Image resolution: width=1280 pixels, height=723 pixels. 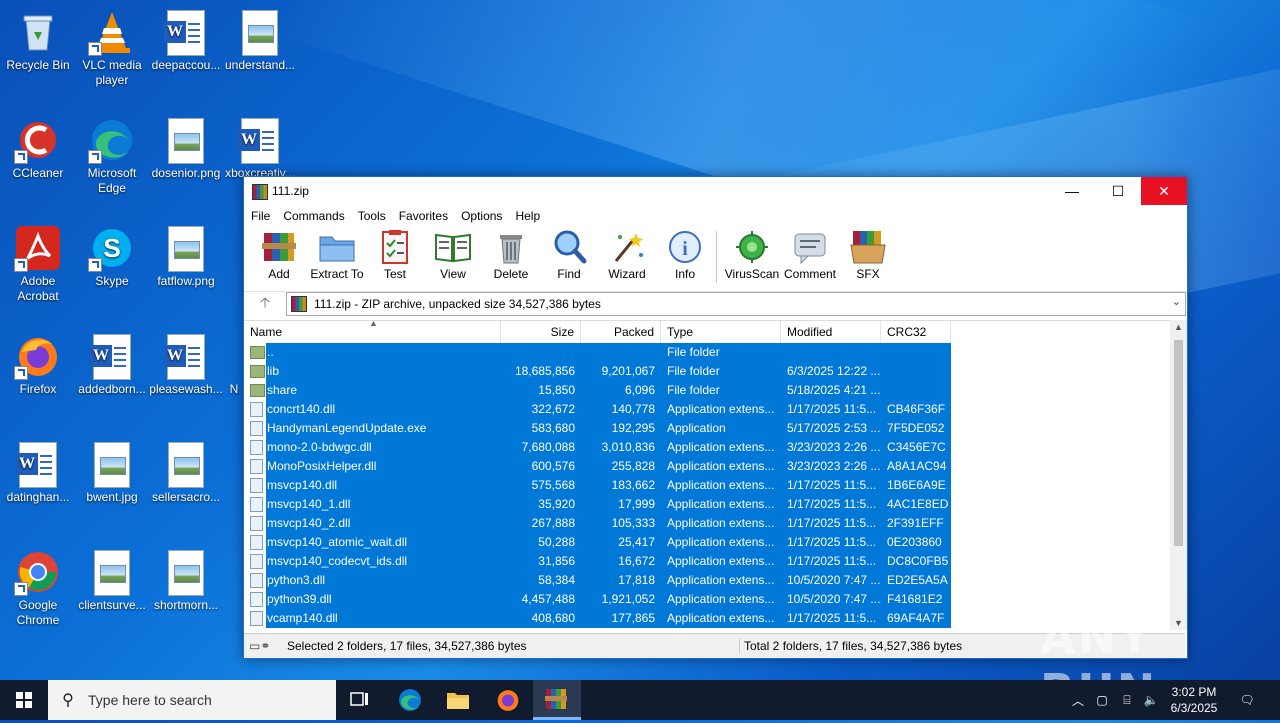 I want to click on wizard-button: Wizard, so click(x=627, y=254).